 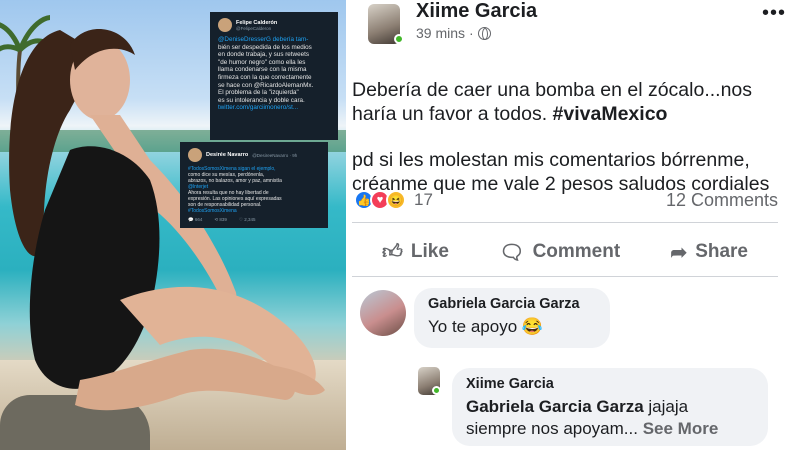 I want to click on tweet-line: "de humor negro" como ella les, so click(x=262, y=62).